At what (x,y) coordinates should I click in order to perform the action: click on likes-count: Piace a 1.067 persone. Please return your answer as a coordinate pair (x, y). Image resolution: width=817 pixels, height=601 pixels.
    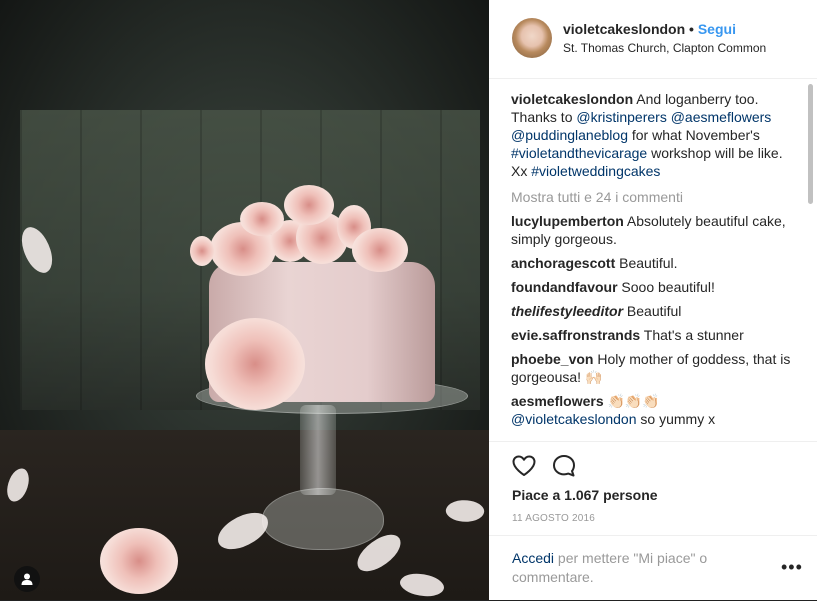
    Looking at the image, I should click on (585, 495).